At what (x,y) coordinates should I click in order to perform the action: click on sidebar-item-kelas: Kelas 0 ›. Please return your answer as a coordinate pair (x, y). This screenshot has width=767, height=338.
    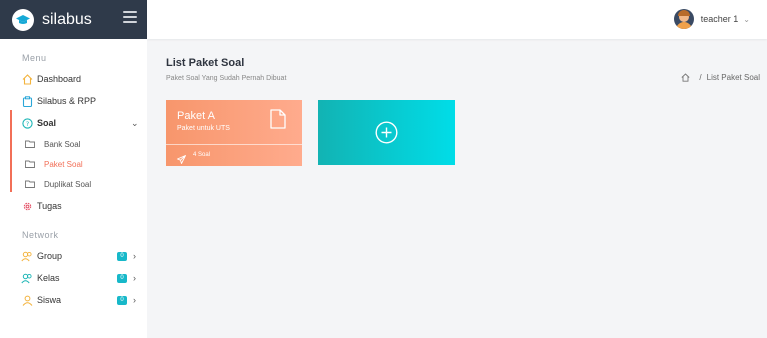
    Looking at the image, I should click on (73, 278).